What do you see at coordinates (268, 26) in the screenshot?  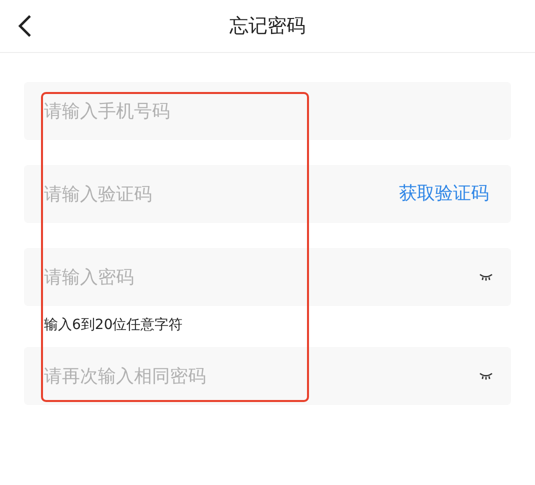 I see `page-title: 忘记密码` at bounding box center [268, 26].